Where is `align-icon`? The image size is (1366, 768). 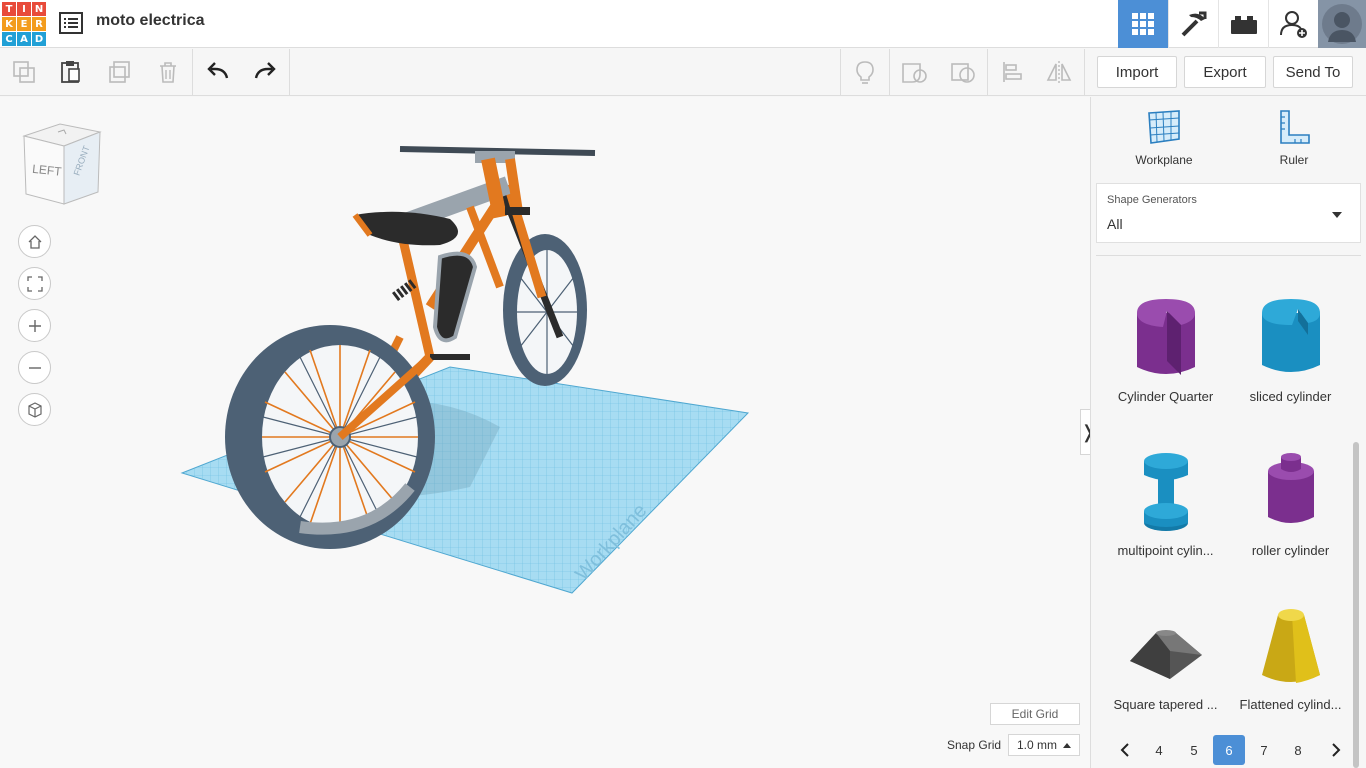 align-icon is located at coordinates (1012, 72).